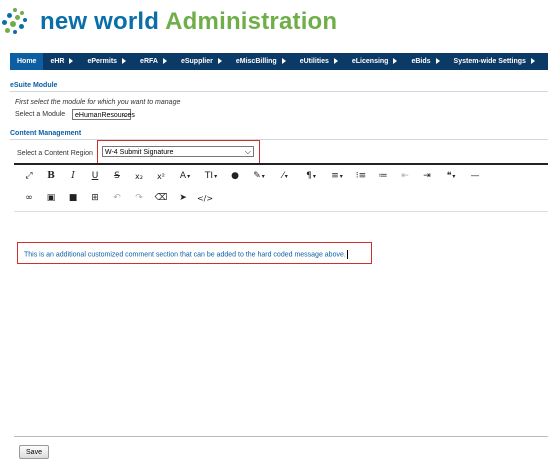 The height and width of the screenshot is (464, 548). I want to click on text-cursor, so click(347, 254).